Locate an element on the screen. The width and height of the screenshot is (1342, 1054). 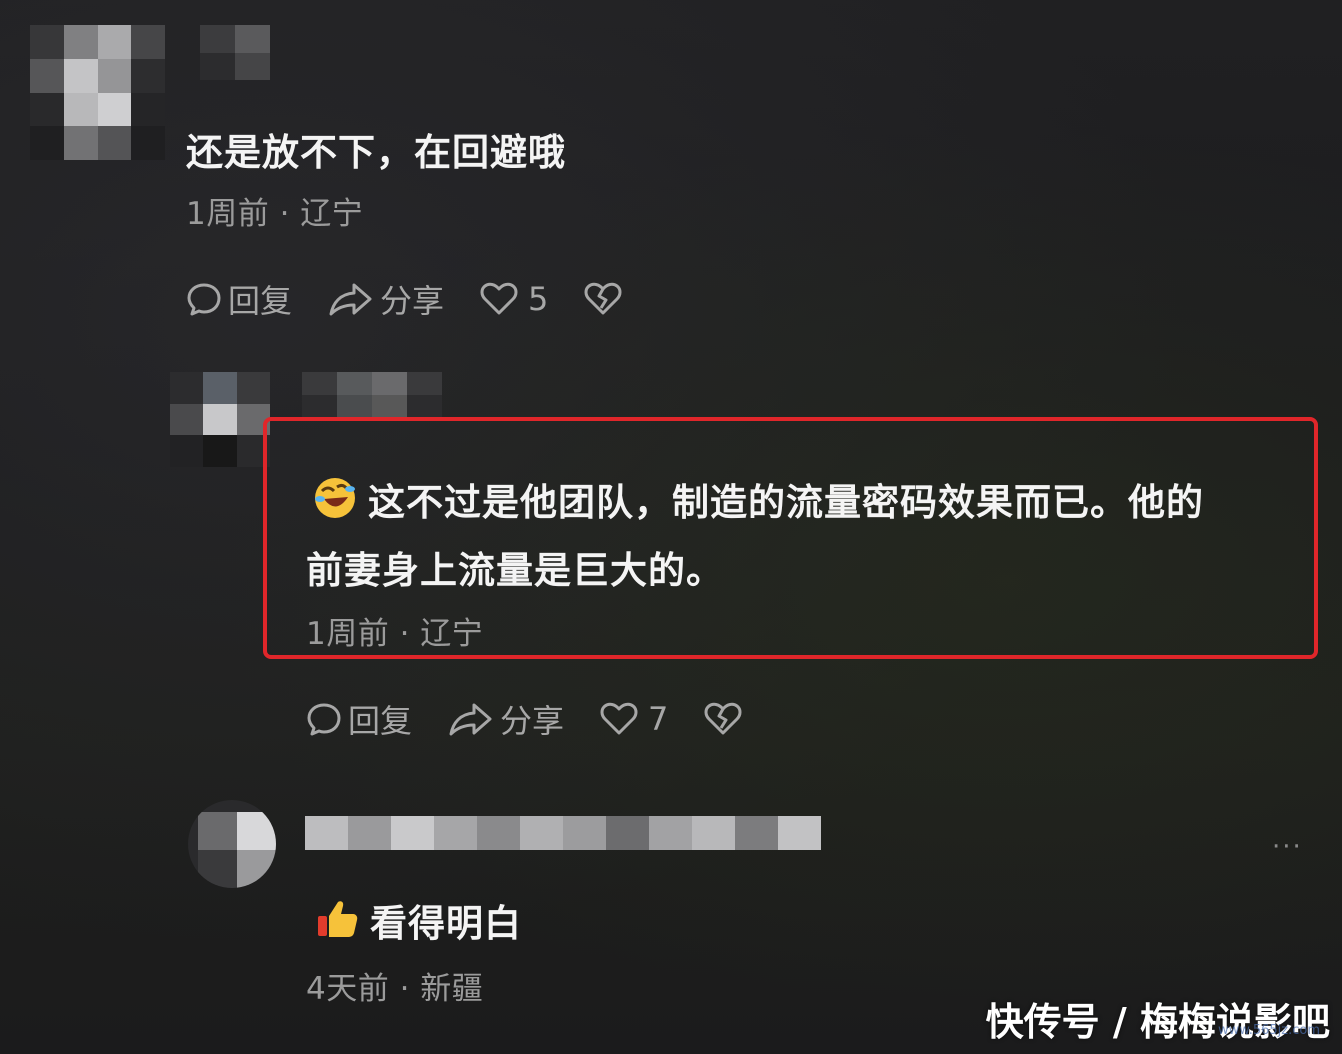
comment-2-text-line1: 这不过是他团队，制造的流量密码效果而已。他的 is located at coordinates (758, 501).